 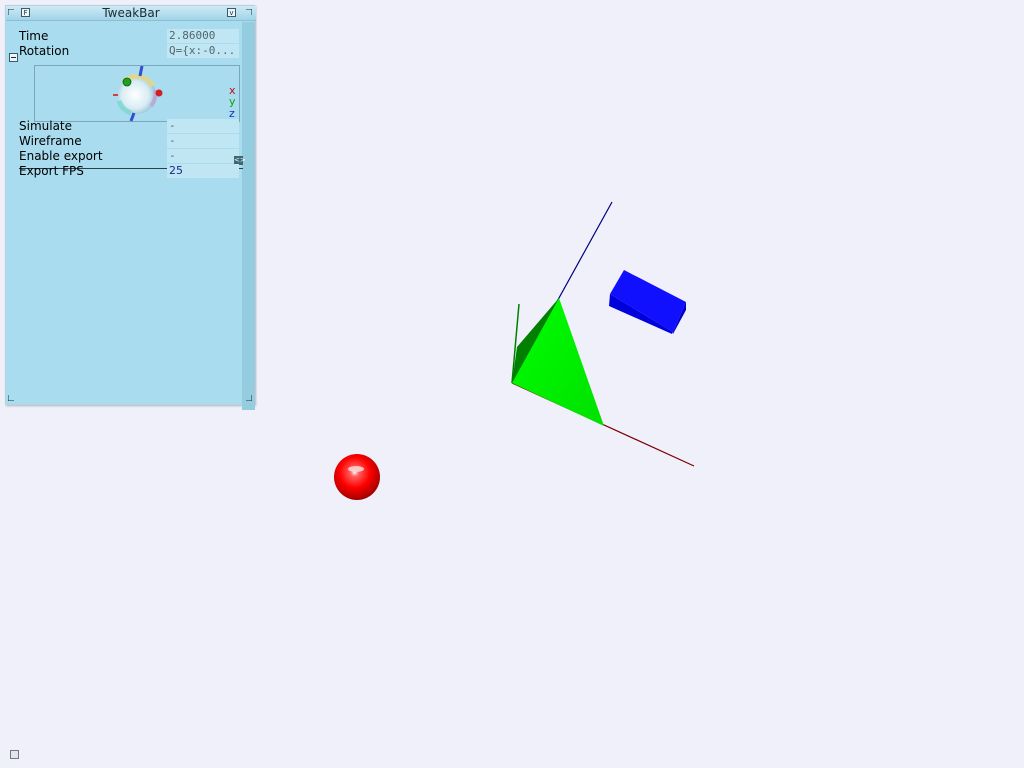 I want to click on tweakbar-title: TweakBar, so click(x=131, y=13).